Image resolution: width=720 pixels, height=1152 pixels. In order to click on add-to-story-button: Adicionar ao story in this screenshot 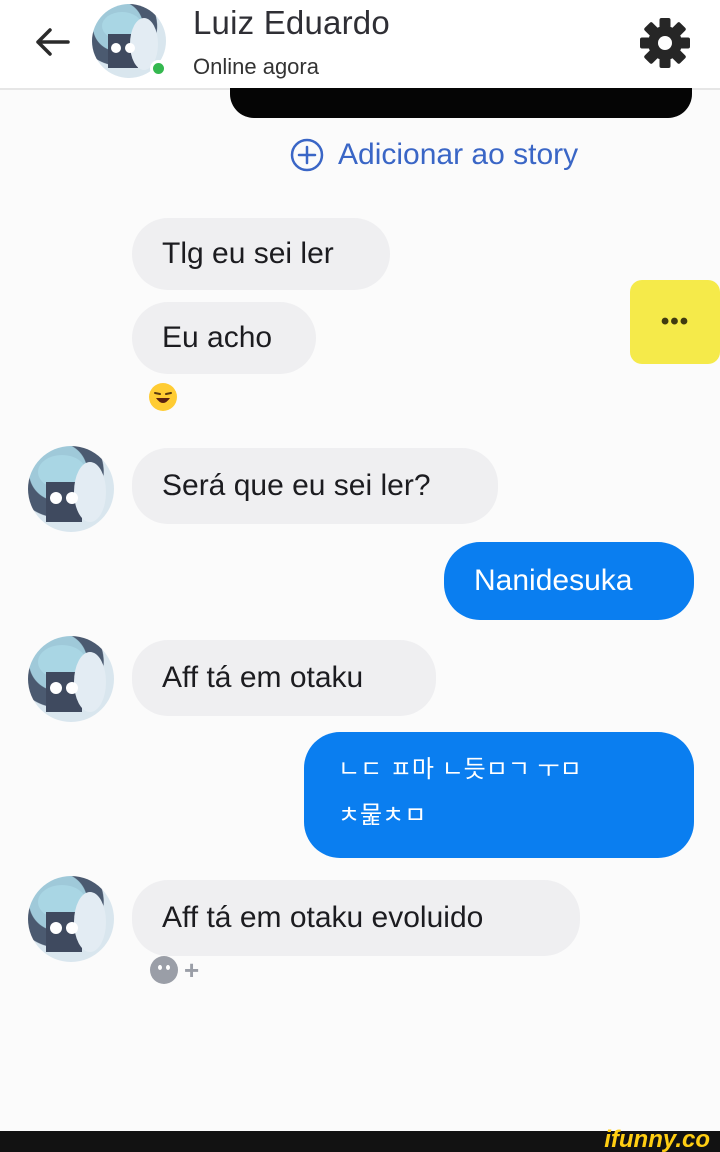, I will do `click(433, 155)`.